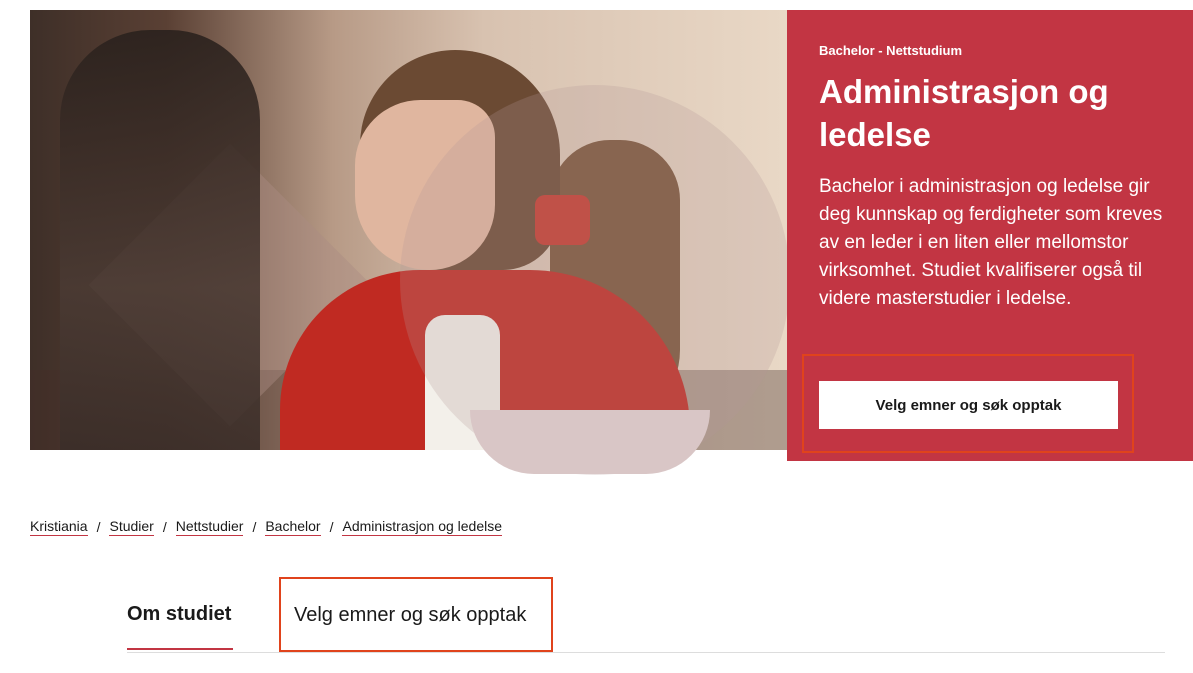  I want to click on active-tab-indicator, so click(180, 649).